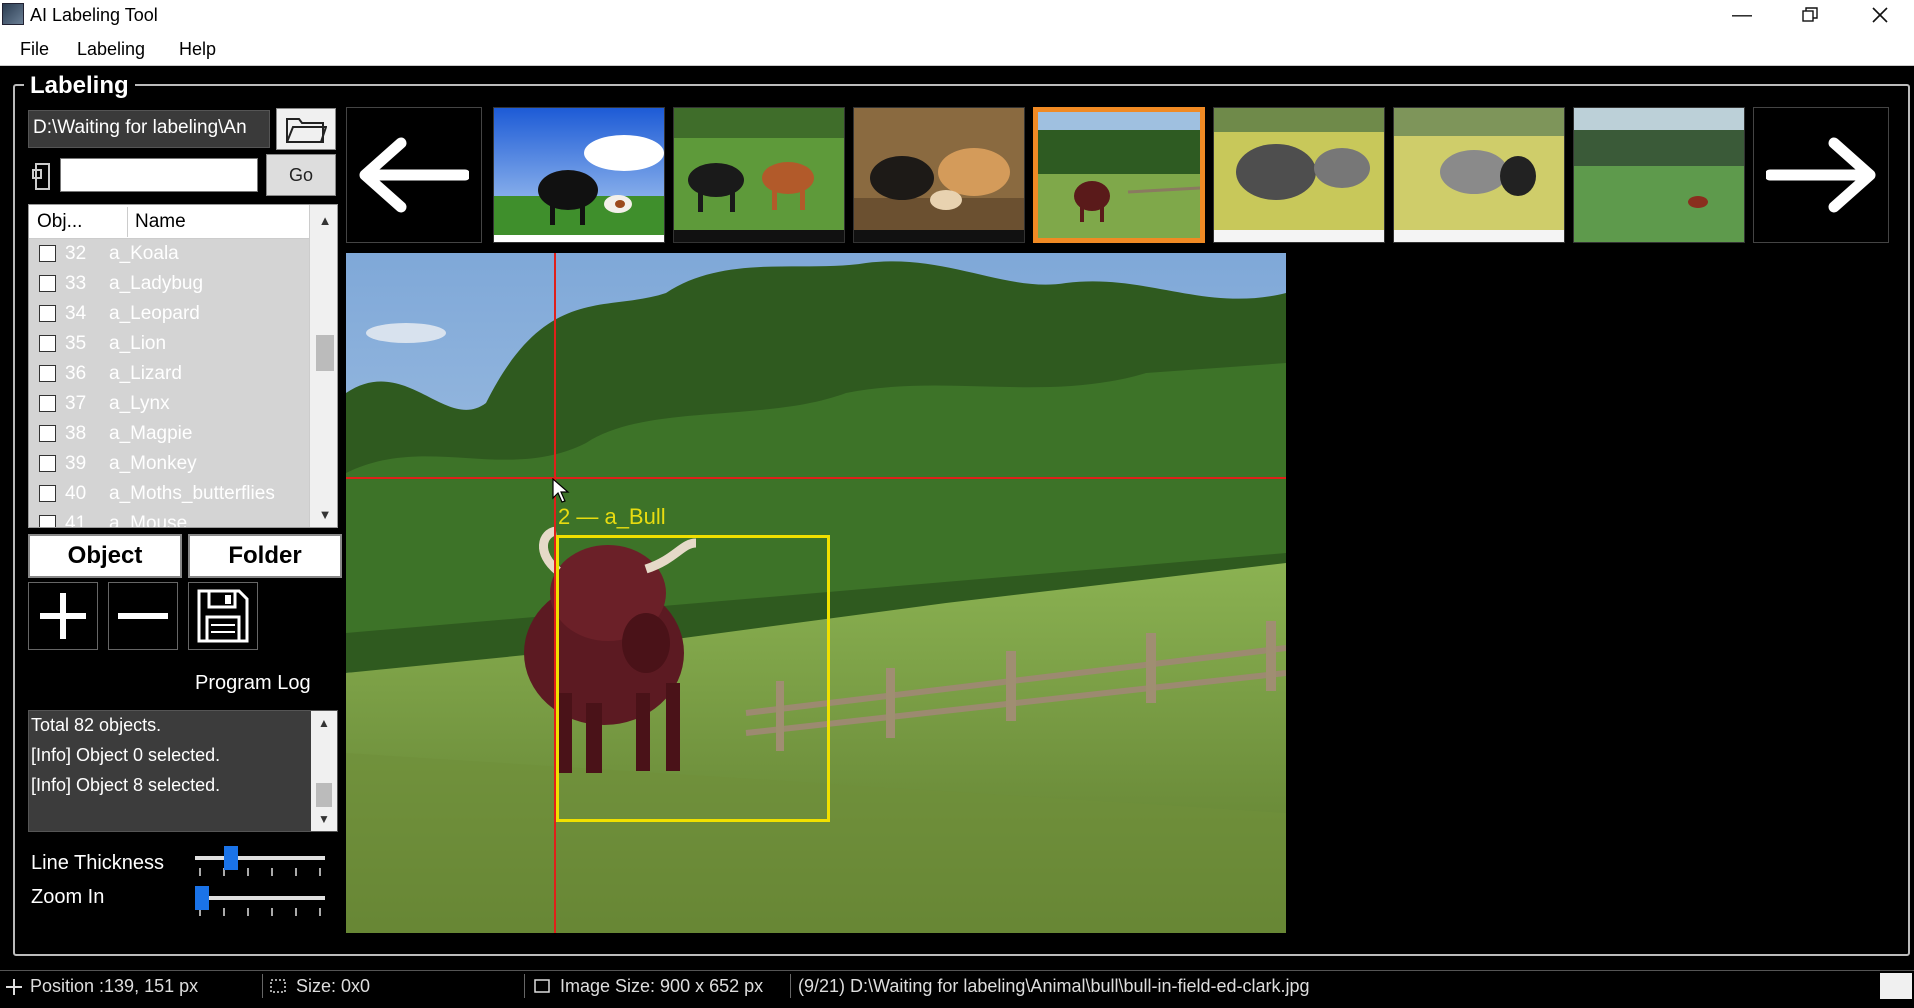 This screenshot has height=1008, width=1914. I want to click on add-button, so click(63, 616).